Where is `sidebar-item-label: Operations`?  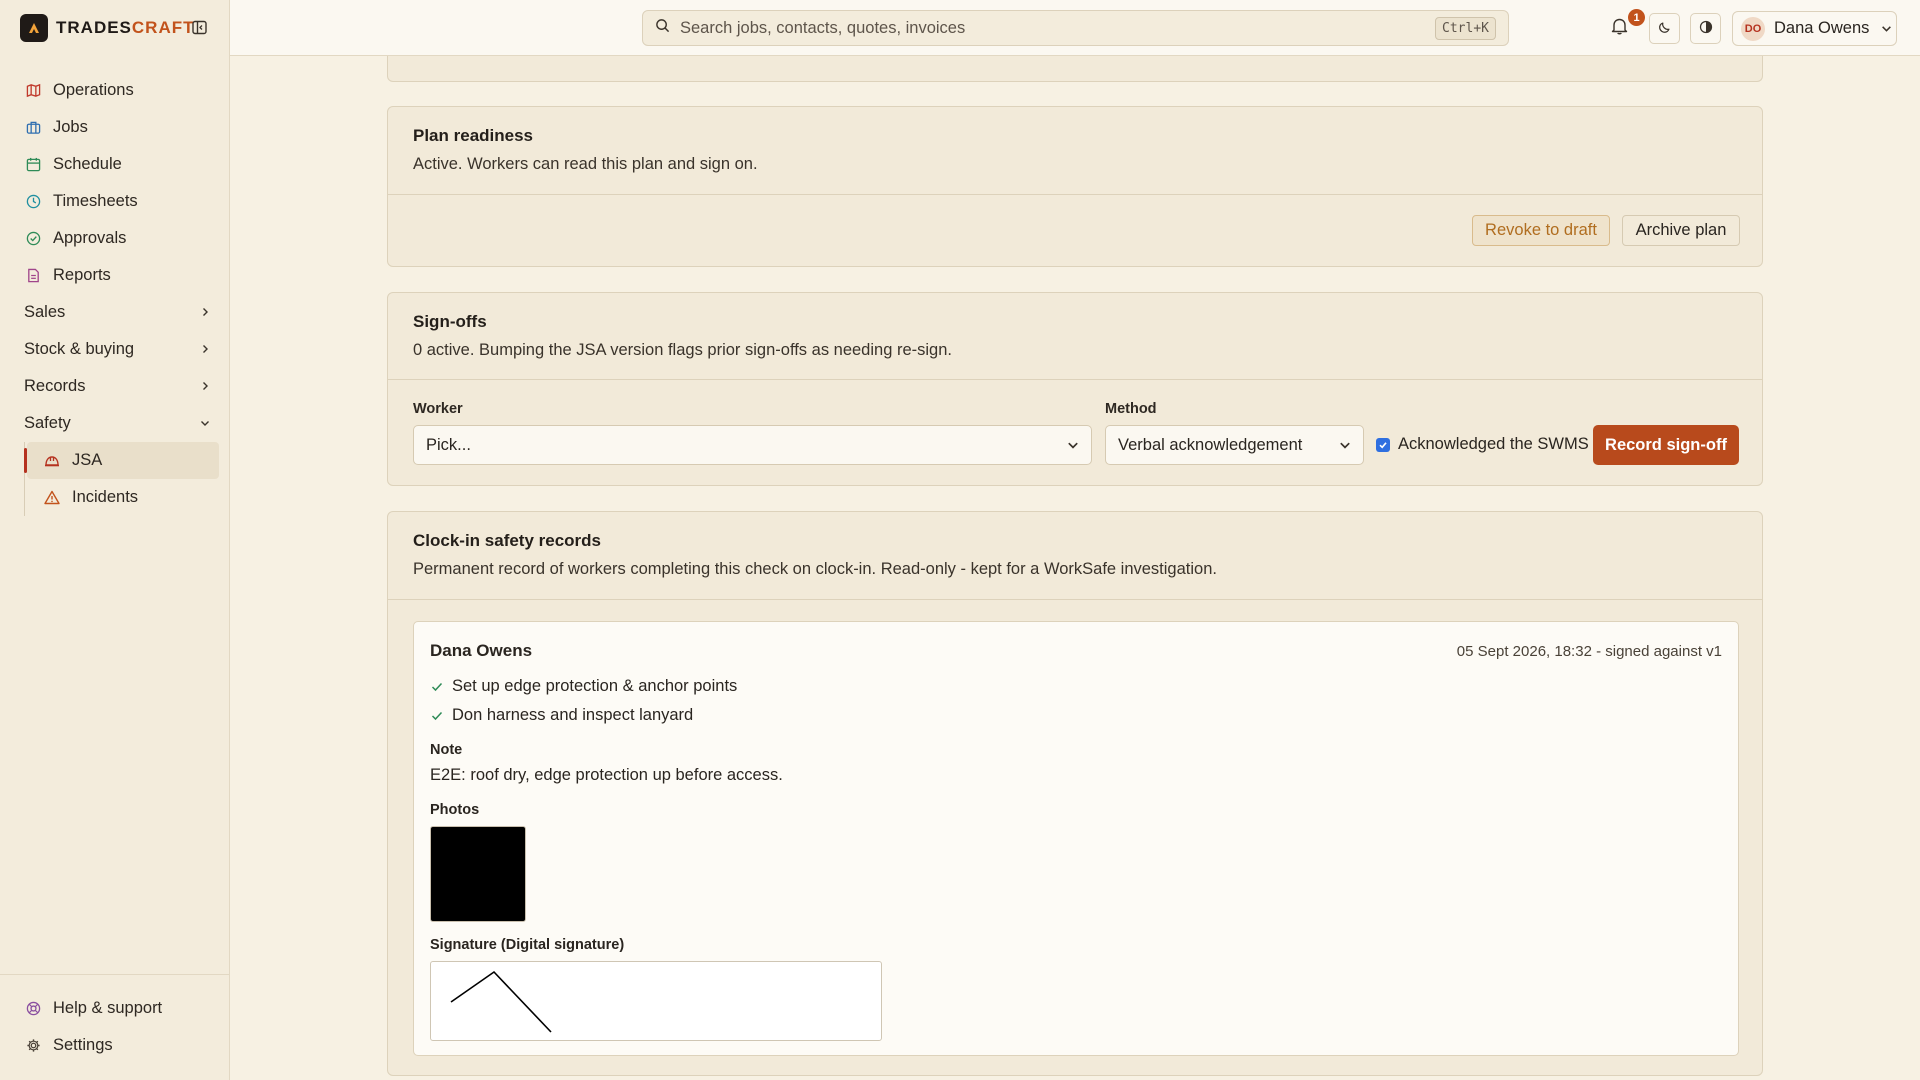
sidebar-item-label: Operations is located at coordinates (93, 90).